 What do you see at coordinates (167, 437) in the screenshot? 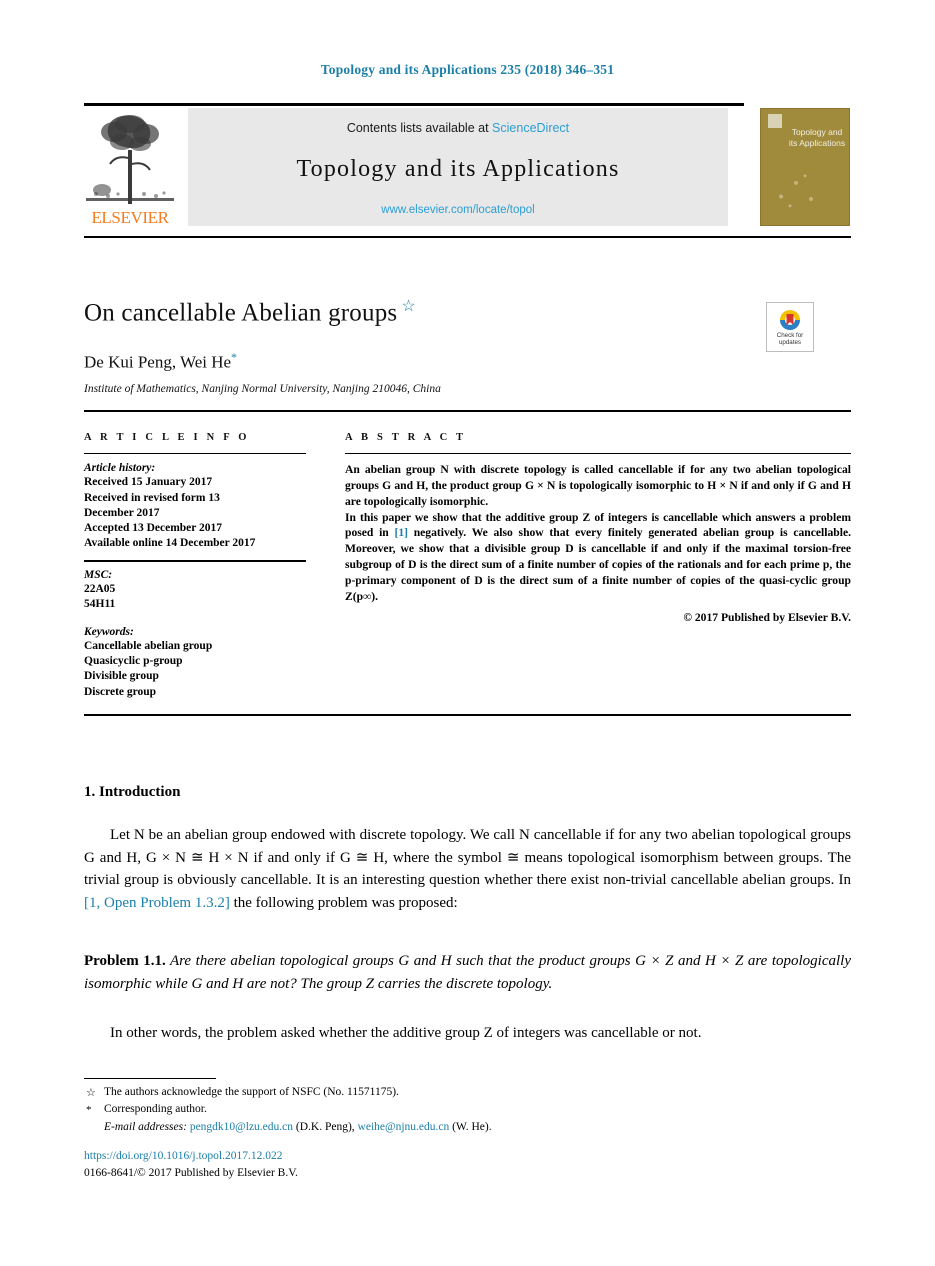
I see `article-info-heading: A R T I C L E I N F O` at bounding box center [167, 437].